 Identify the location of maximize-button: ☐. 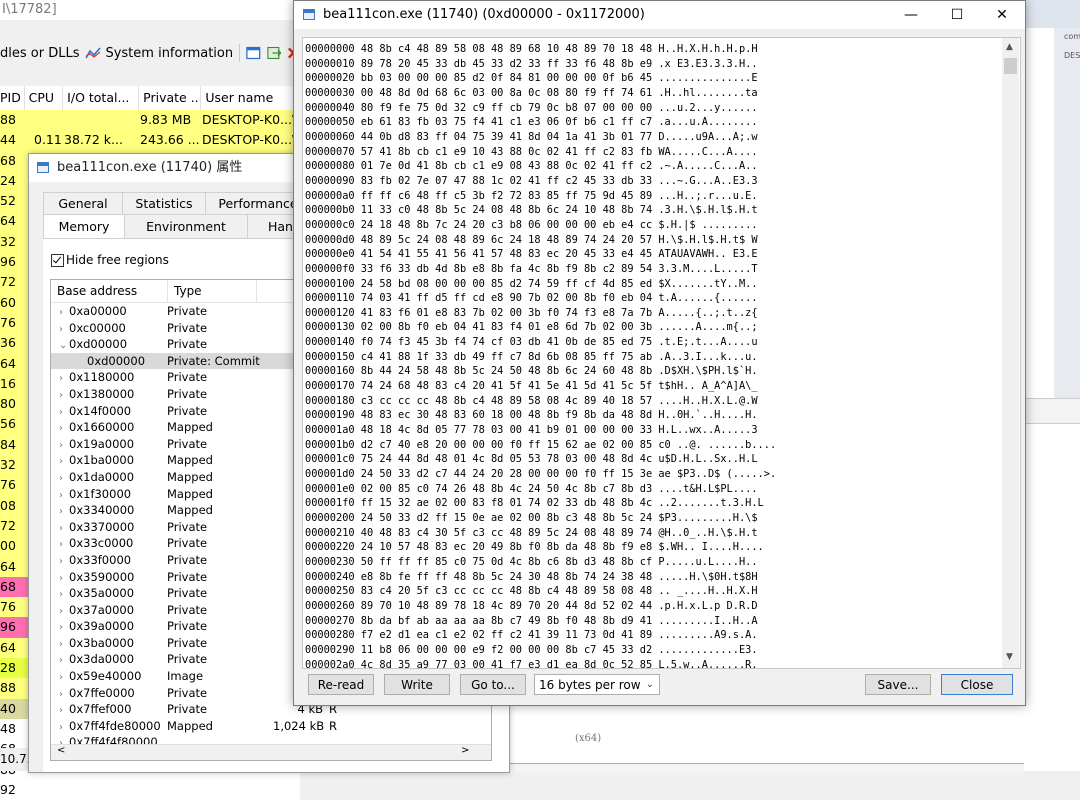
(957, 15).